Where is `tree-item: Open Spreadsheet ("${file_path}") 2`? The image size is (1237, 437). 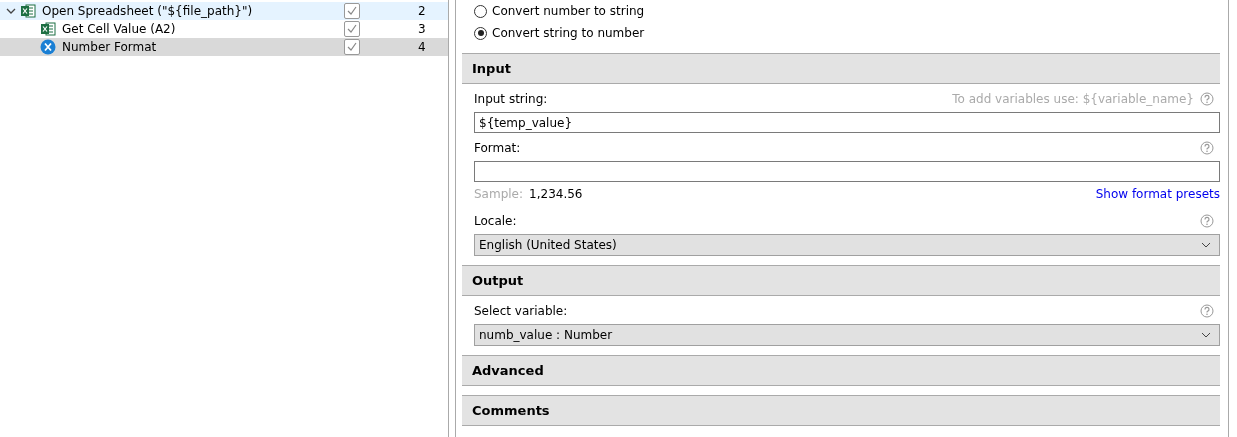
tree-item: Open Spreadsheet ("${file_path}") 2 is located at coordinates (224, 11).